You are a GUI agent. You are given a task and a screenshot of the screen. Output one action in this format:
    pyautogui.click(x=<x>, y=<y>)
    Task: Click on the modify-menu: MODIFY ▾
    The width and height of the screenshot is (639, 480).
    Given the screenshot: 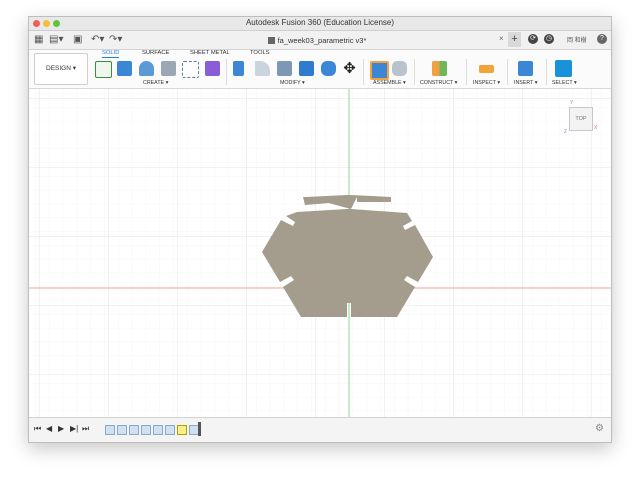 What is the action you would take?
    pyautogui.click(x=292, y=83)
    